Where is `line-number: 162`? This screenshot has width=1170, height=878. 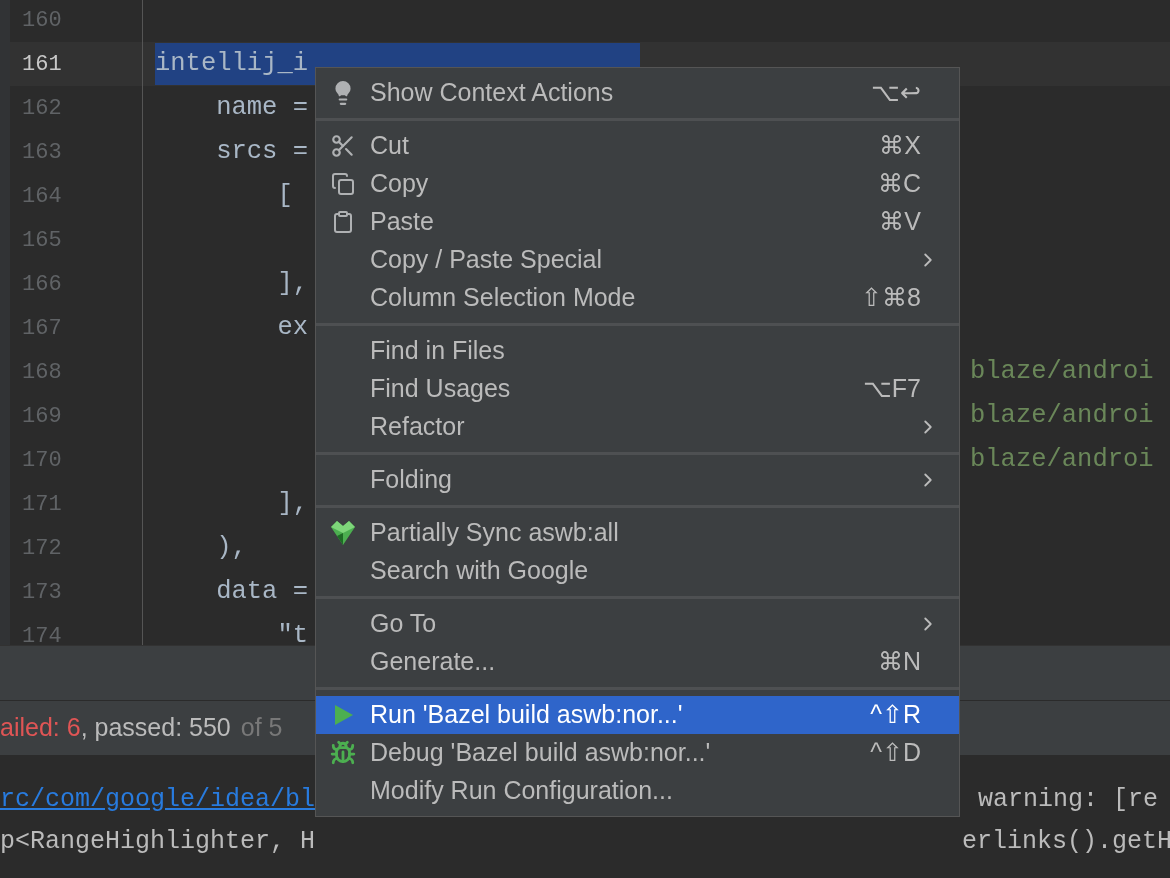
line-number: 162 is located at coordinates (42, 108).